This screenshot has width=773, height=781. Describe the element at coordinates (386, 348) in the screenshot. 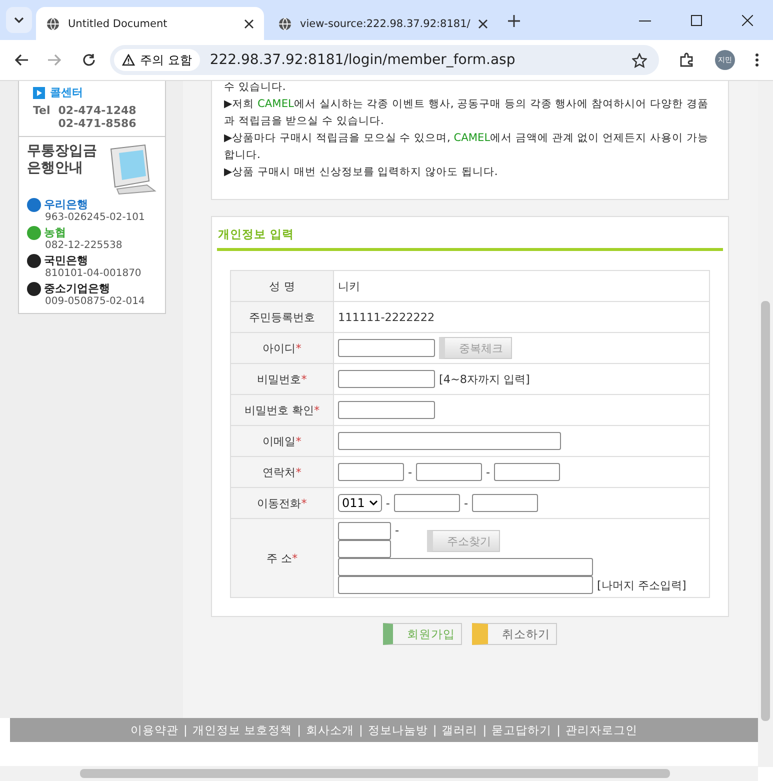

I see `id-input` at that location.